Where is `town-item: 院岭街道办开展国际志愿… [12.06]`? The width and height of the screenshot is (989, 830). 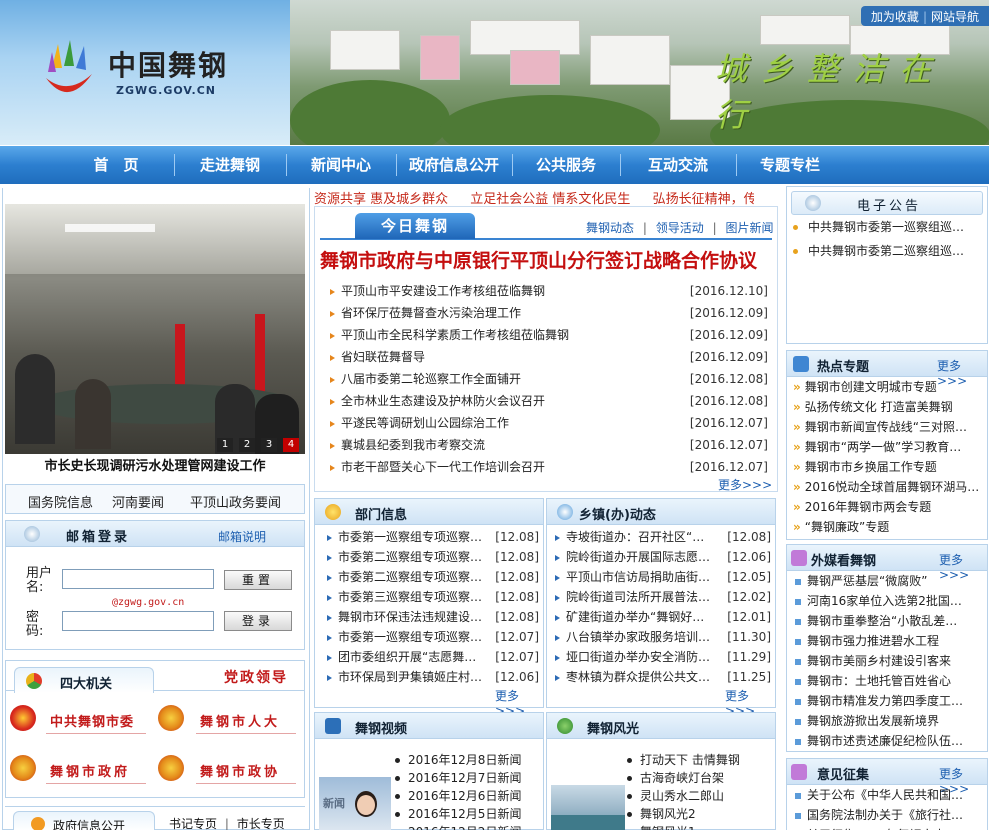 town-item: 院岭街道办开展国际志愿… [12.06] is located at coordinates (663, 557).